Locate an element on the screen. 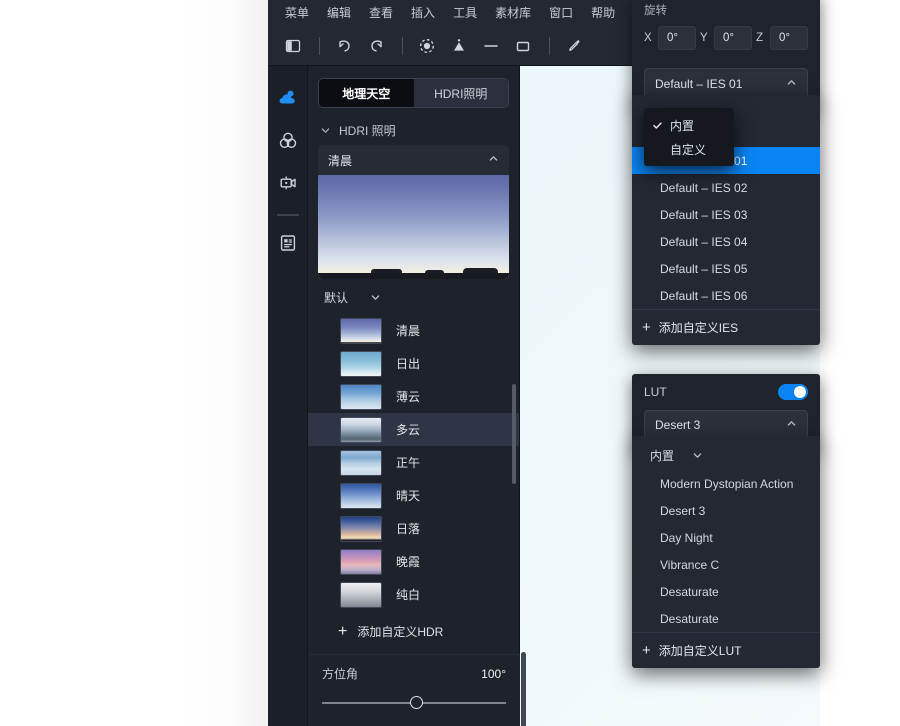 The width and height of the screenshot is (900, 726). rotation-axis-z-label: Z is located at coordinates (760, 38).